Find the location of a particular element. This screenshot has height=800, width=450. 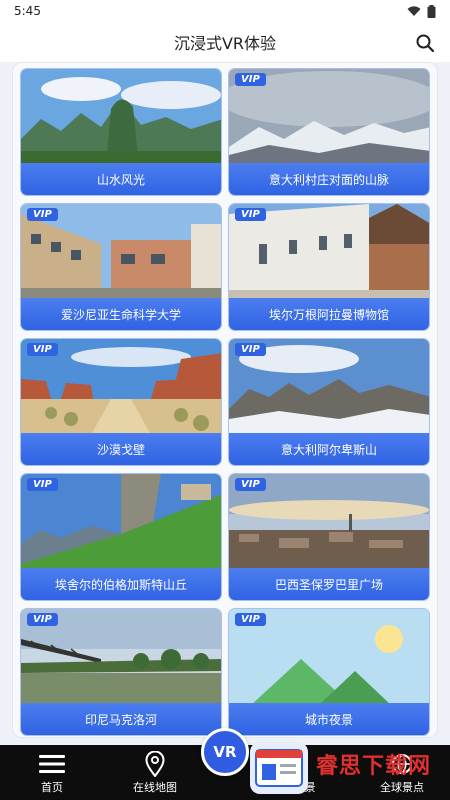

scene-card: VIP 埃尔万根阿拉曼博物馆 is located at coordinates (329, 267).